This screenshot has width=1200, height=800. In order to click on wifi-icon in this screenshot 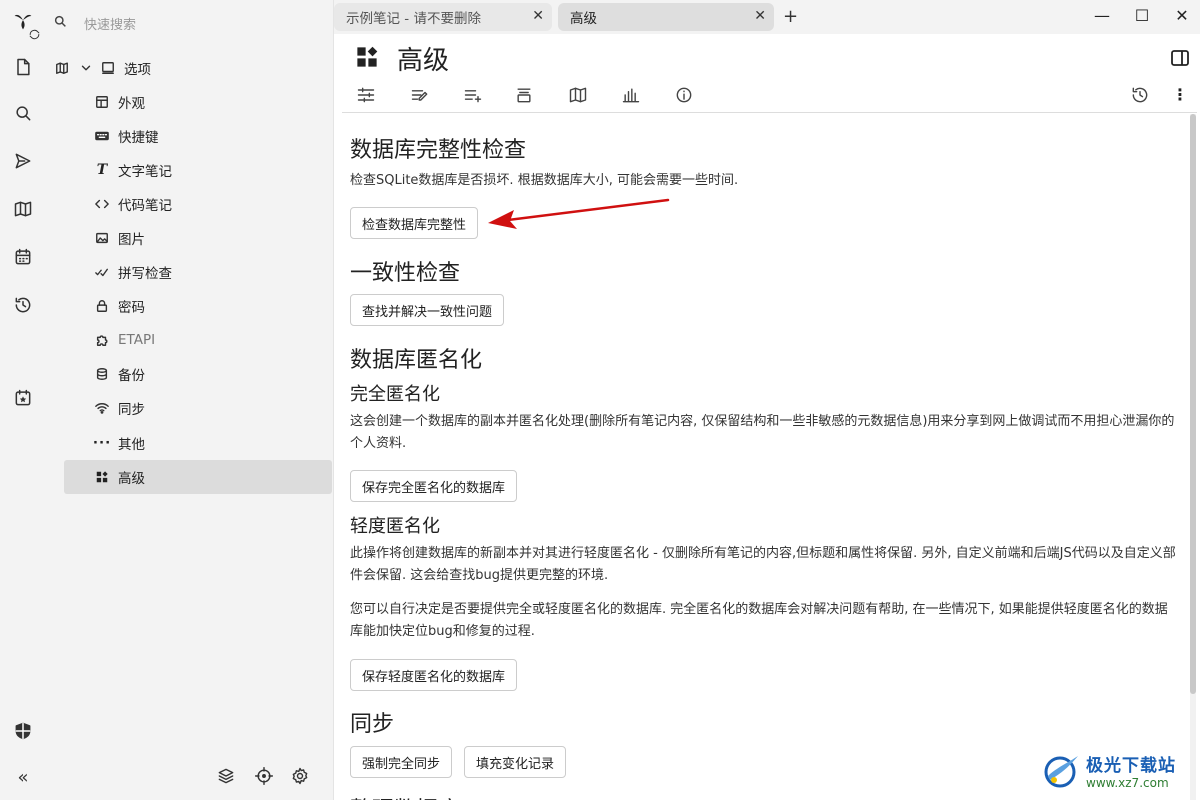, I will do `click(102, 408)`.